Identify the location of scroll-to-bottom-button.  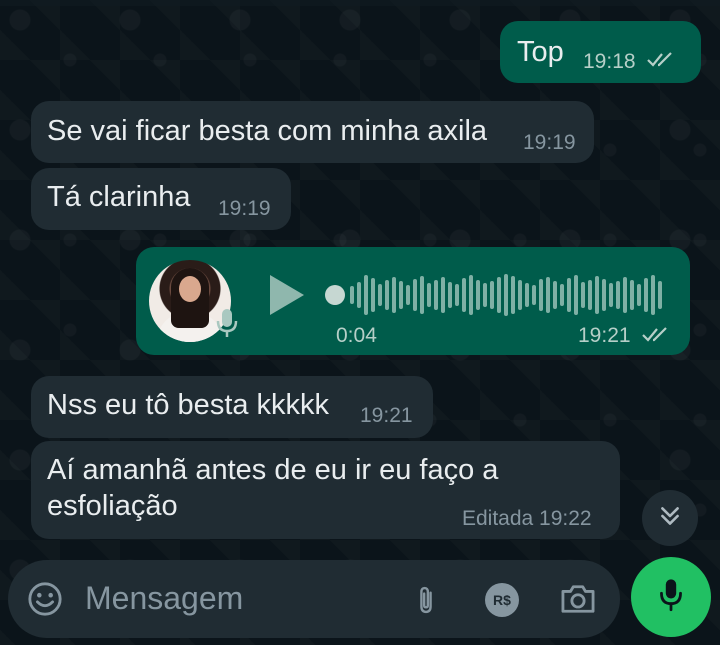
(670, 518).